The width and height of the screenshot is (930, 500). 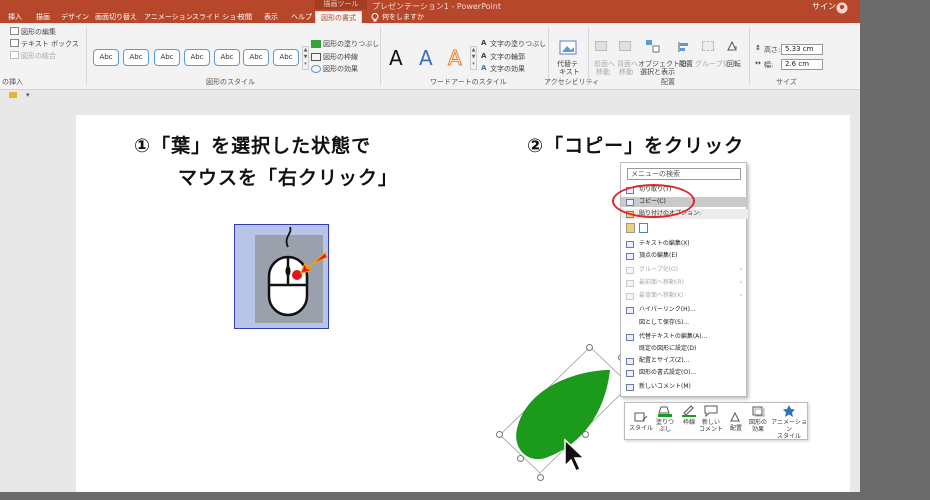 What do you see at coordinates (630, 387) in the screenshot?
I see `comment-icon` at bounding box center [630, 387].